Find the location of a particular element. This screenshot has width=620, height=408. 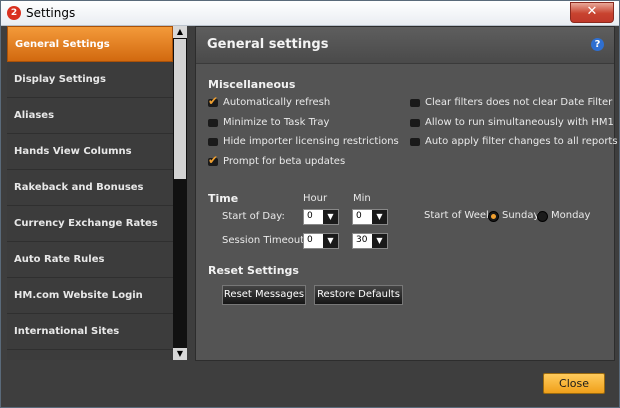

app-logo-icon: 2 is located at coordinates (14, 13).